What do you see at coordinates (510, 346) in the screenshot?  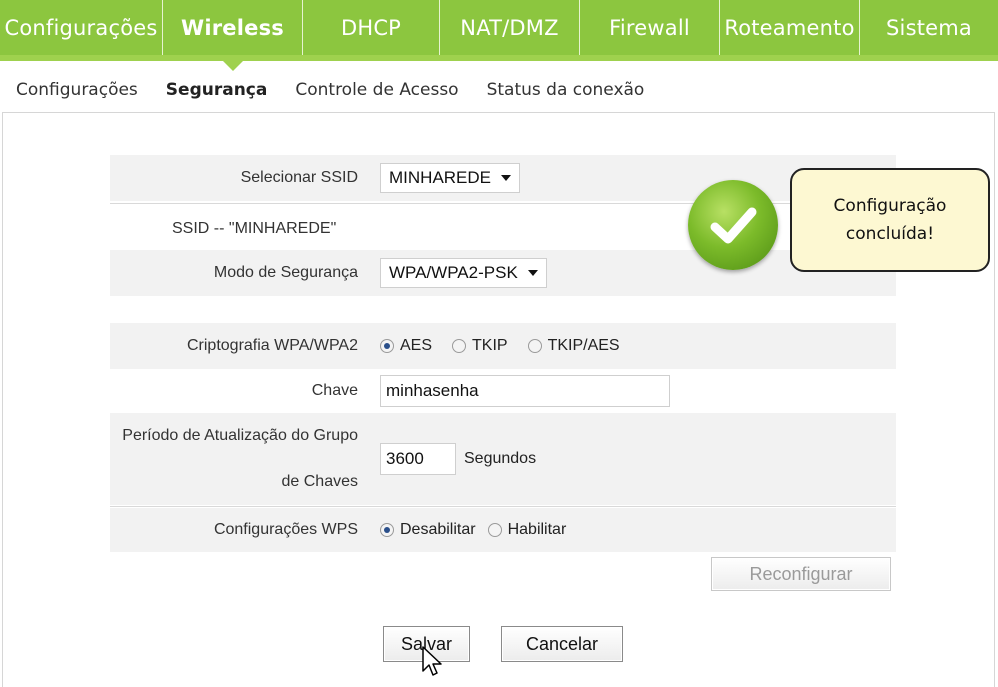 I see `crypto-radio-group: AES TKIP TKIP/AES` at bounding box center [510, 346].